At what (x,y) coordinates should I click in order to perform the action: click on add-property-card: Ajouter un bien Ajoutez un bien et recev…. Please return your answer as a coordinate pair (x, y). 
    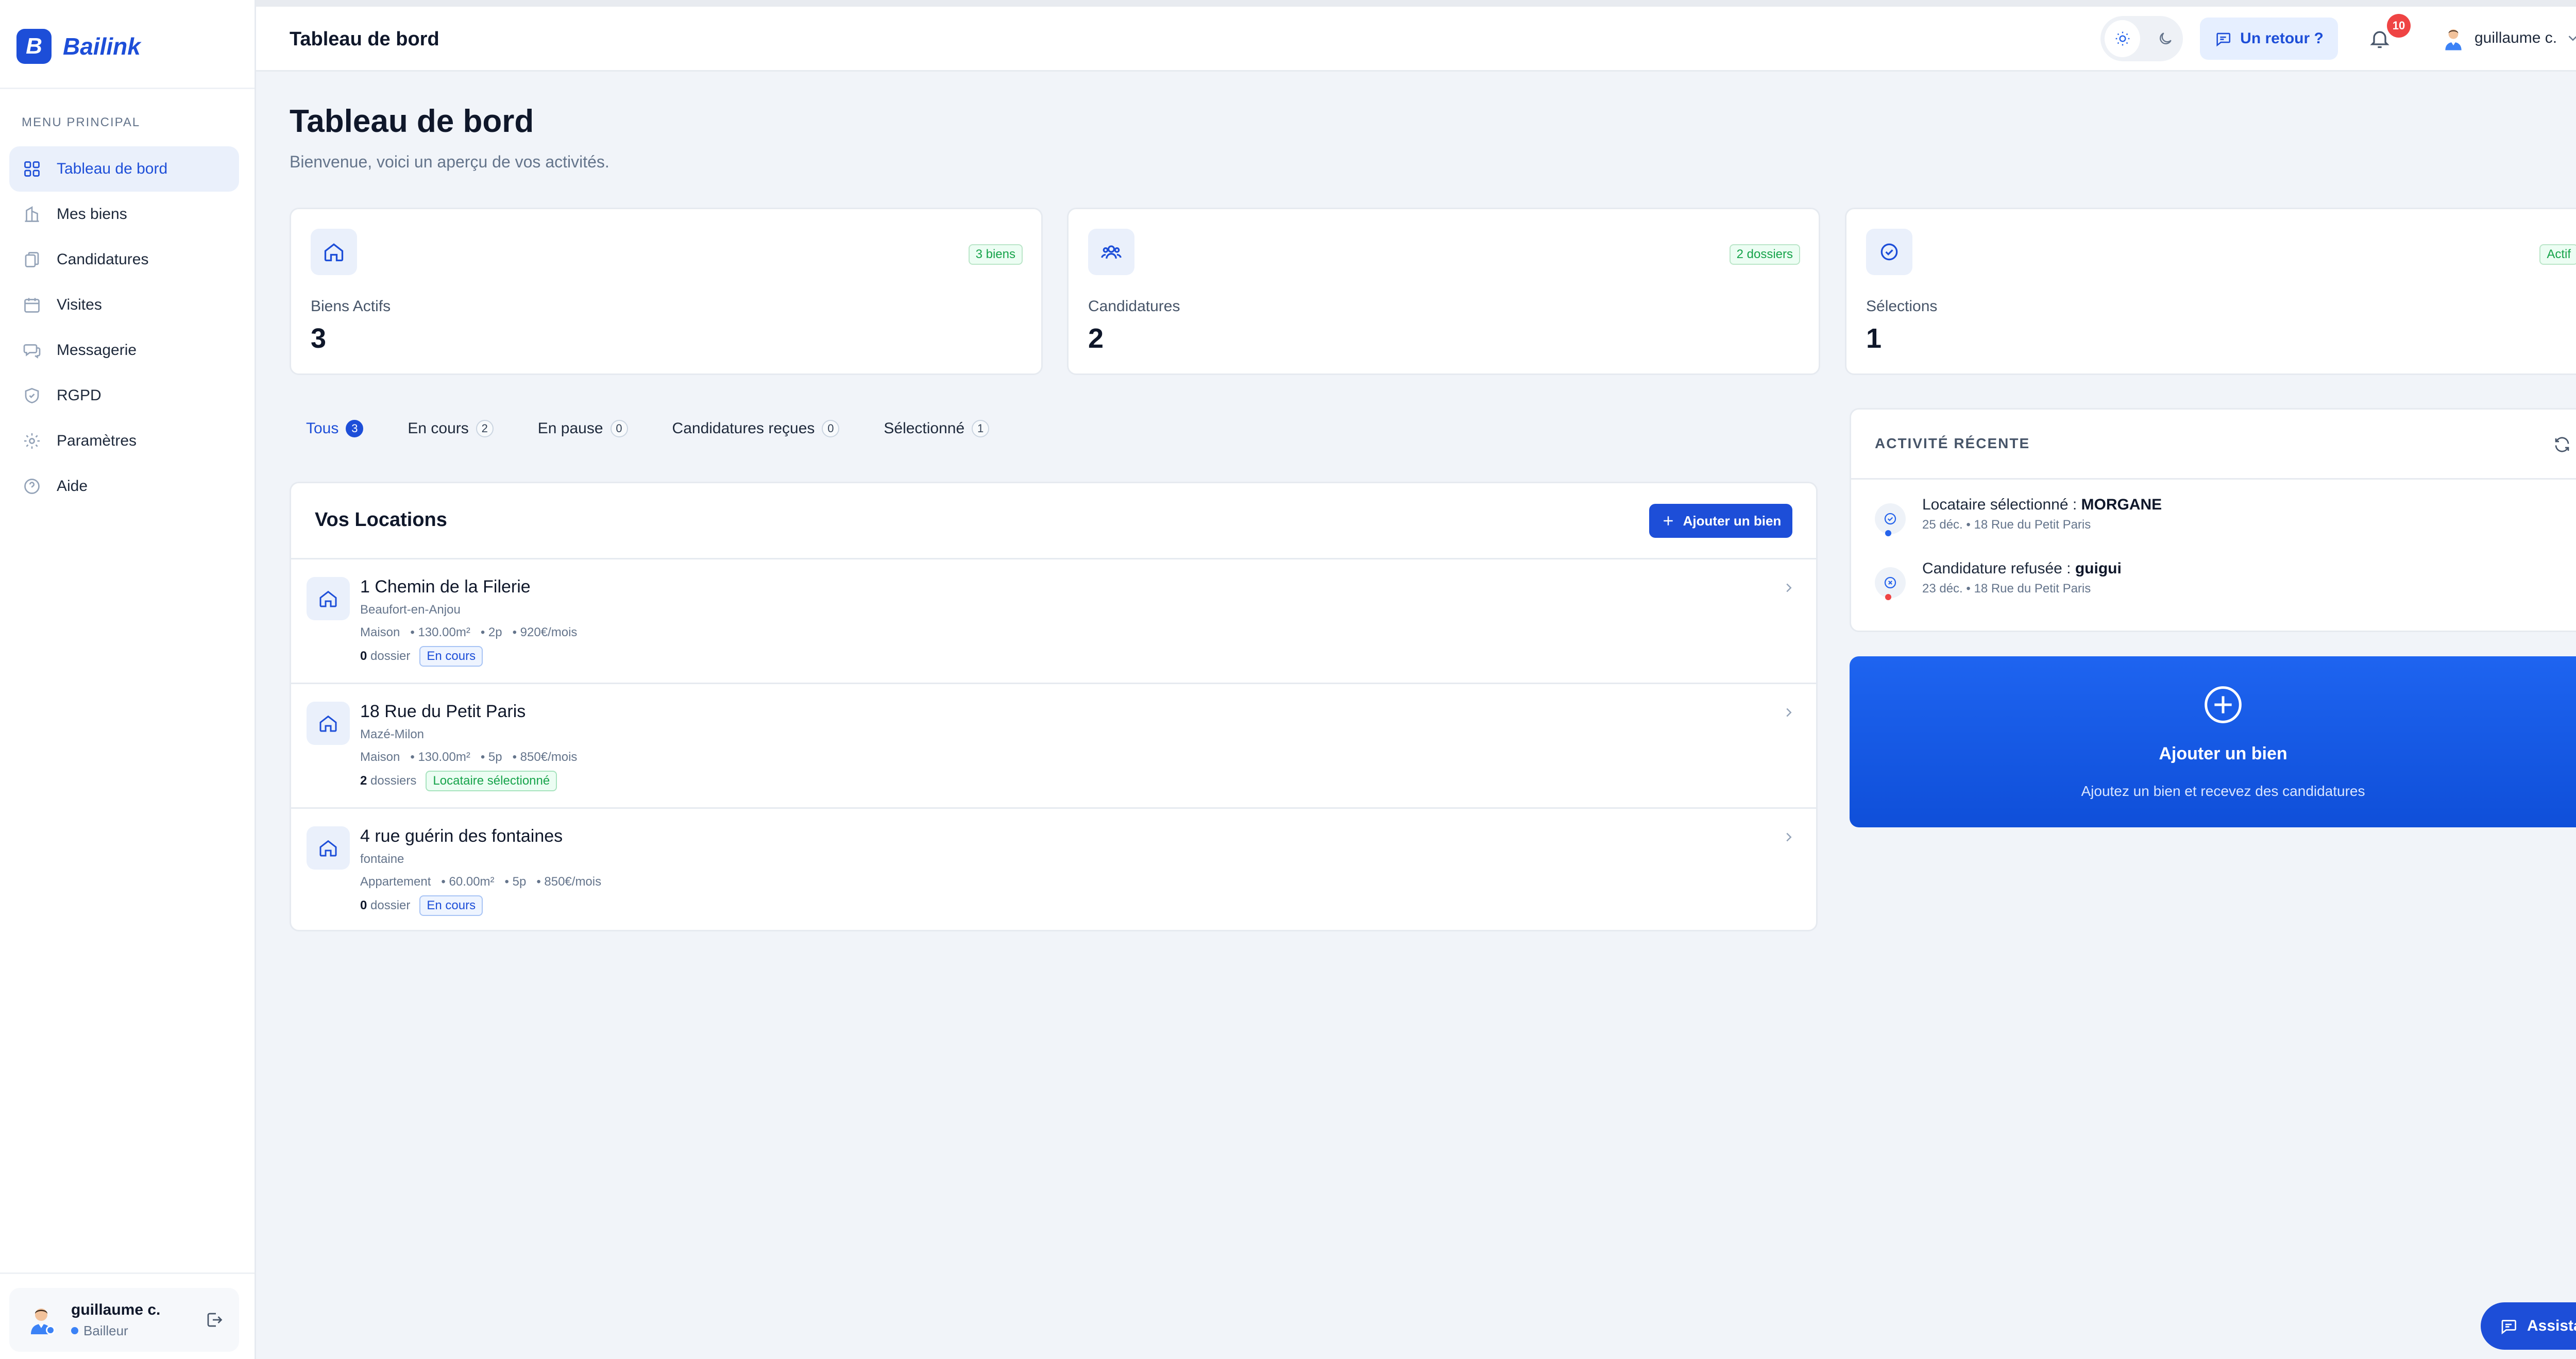
    Looking at the image, I should click on (2213, 741).